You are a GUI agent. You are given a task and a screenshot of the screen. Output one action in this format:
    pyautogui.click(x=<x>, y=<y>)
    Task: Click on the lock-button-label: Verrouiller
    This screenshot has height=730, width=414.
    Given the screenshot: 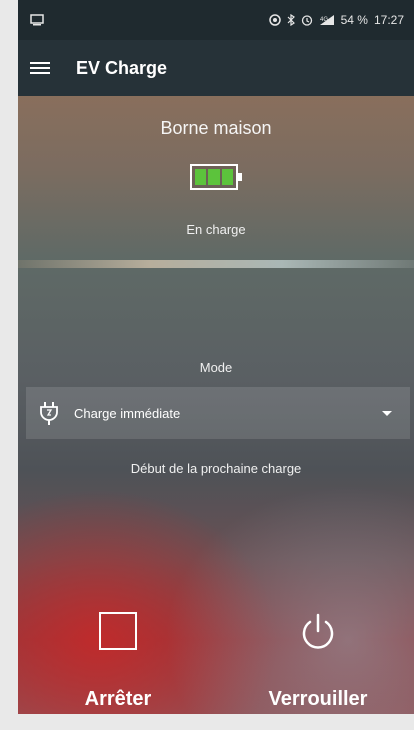 What is the action you would take?
    pyautogui.click(x=318, y=699)
    